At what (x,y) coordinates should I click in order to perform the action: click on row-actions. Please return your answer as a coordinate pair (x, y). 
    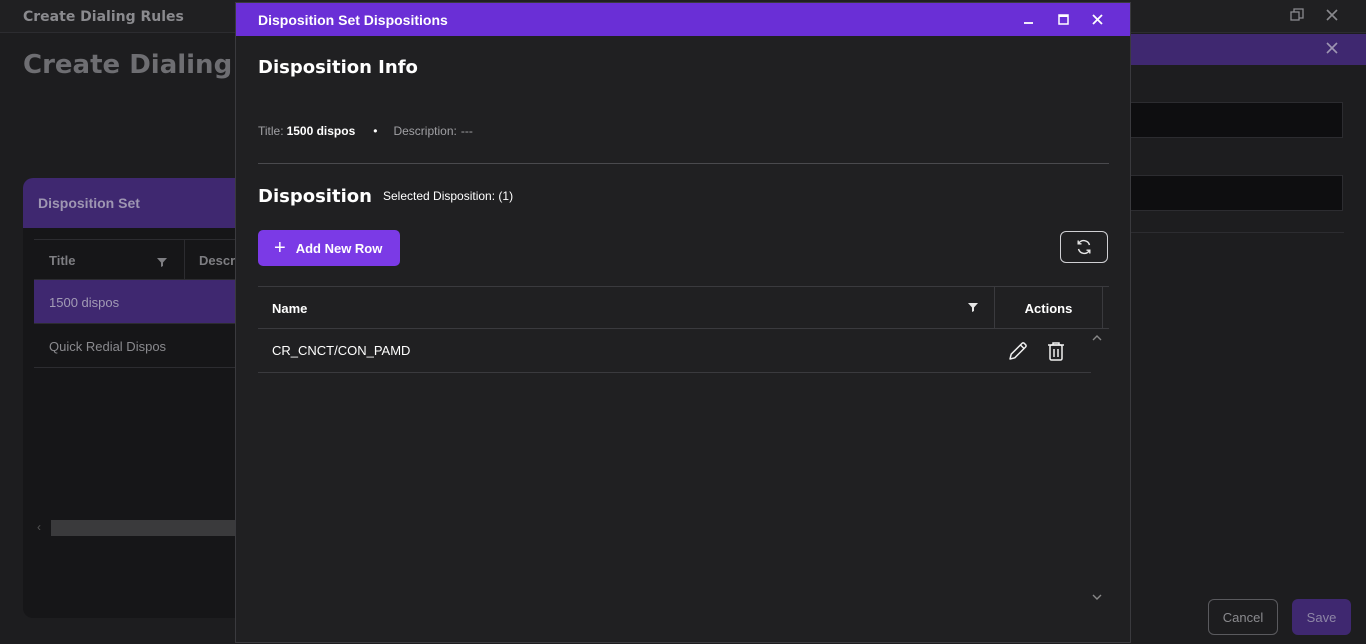
    Looking at the image, I should click on (1037, 351).